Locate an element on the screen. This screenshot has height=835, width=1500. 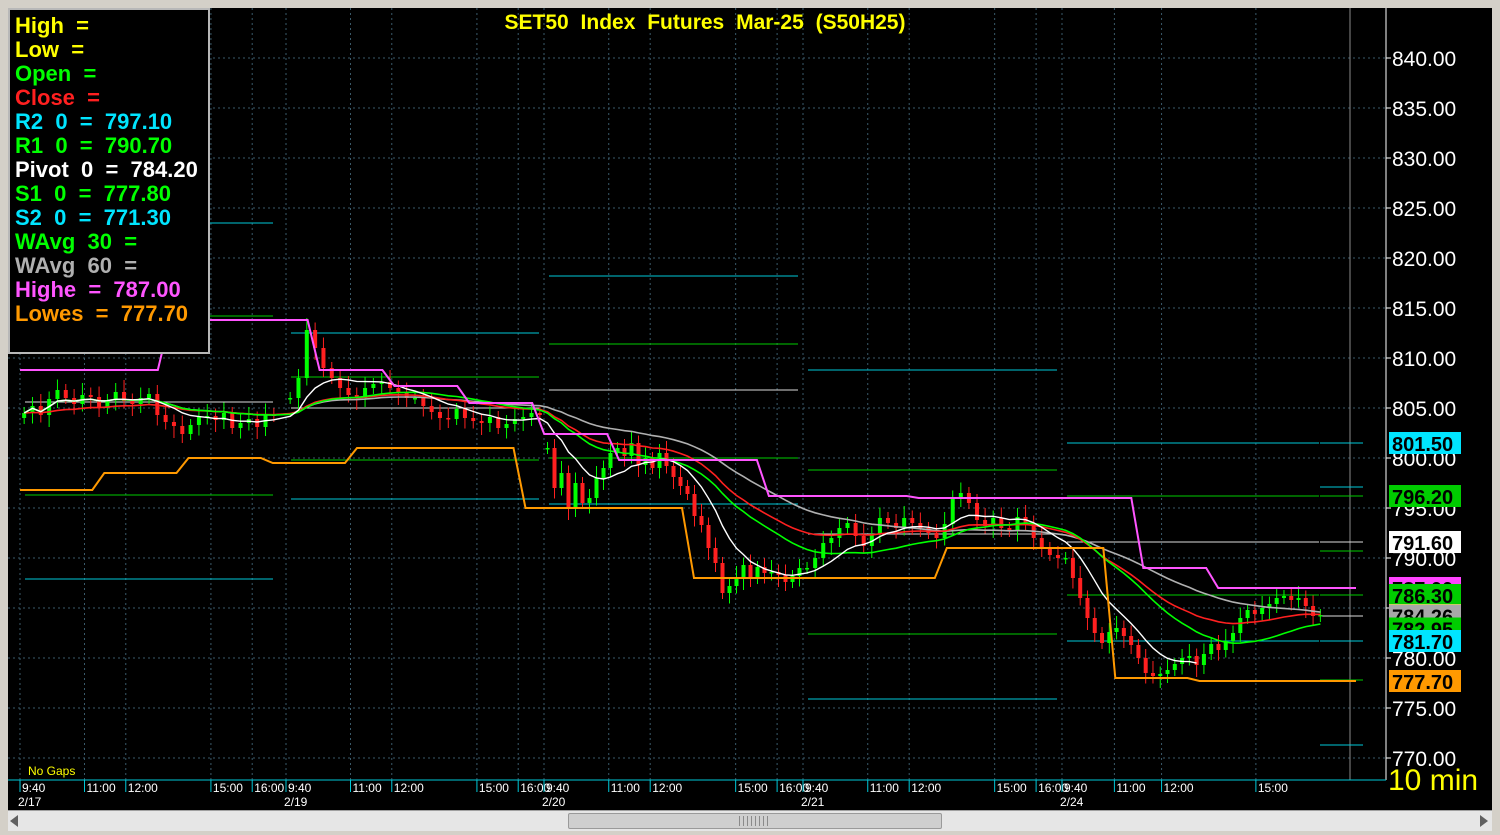
price-label: 791.60 is located at coordinates (1425, 543).